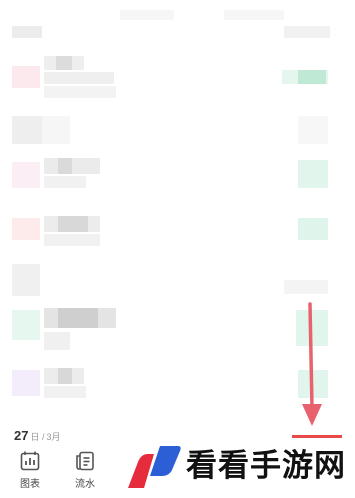 The width and height of the screenshot is (355, 498). I want to click on tab-ledger: 流水, so click(85, 471).